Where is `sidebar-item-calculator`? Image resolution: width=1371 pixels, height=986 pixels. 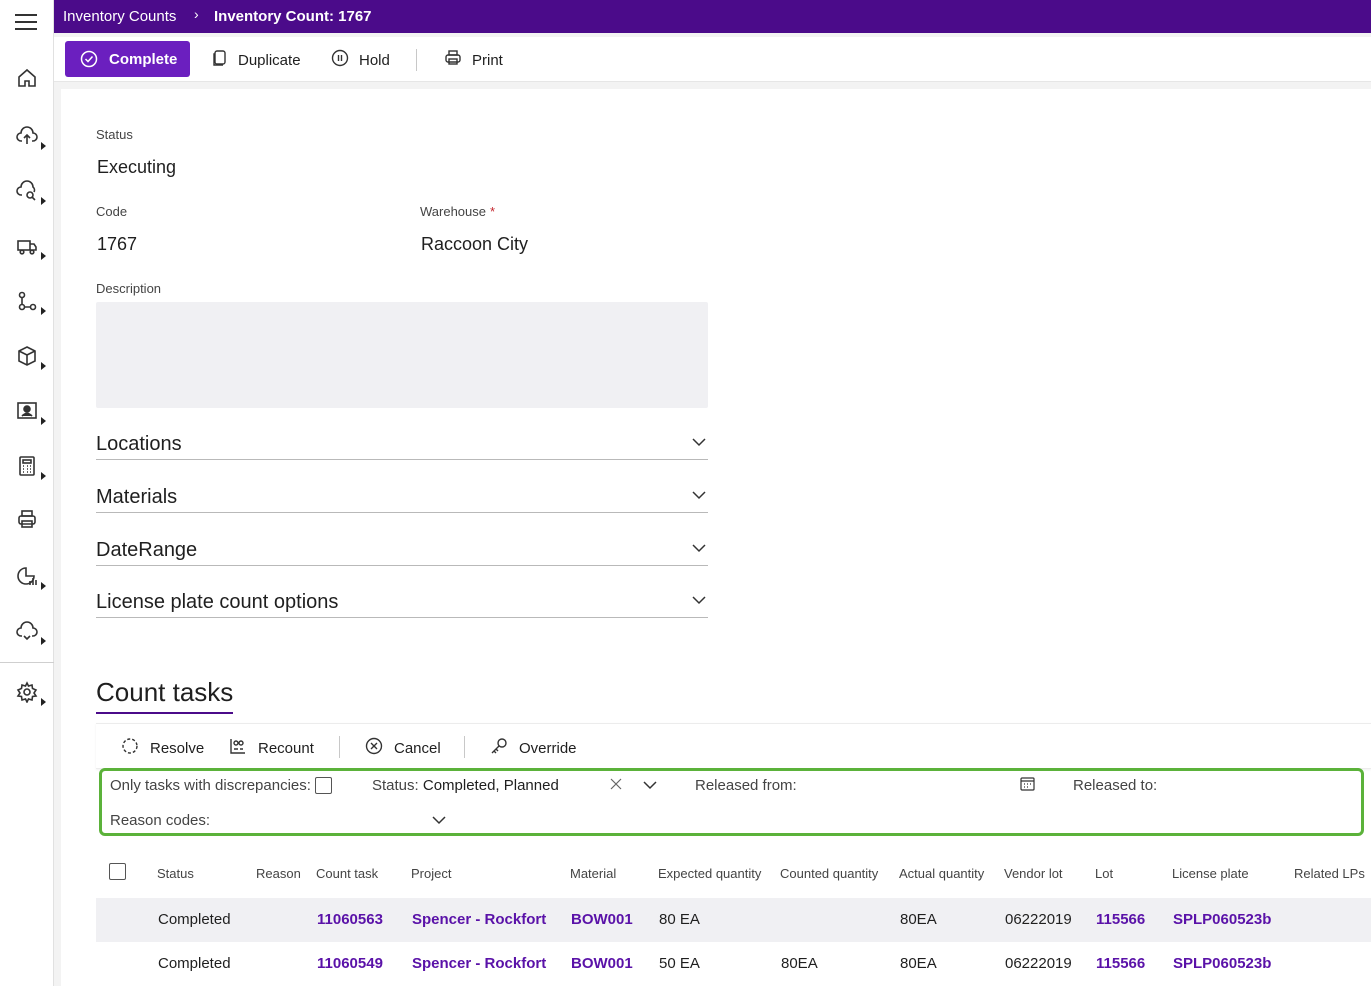
sidebar-item-calculator is located at coordinates (27, 466).